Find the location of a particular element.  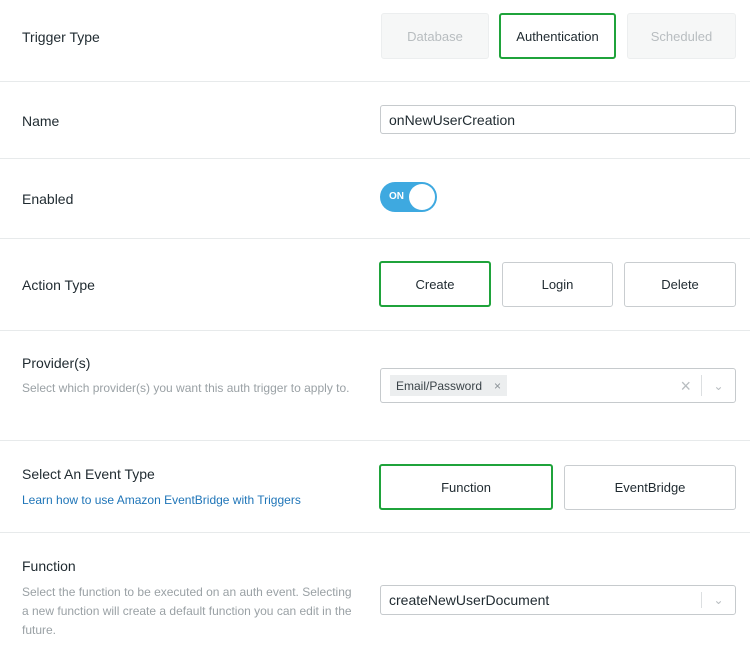

toggle-state: ON is located at coordinates (396, 196).